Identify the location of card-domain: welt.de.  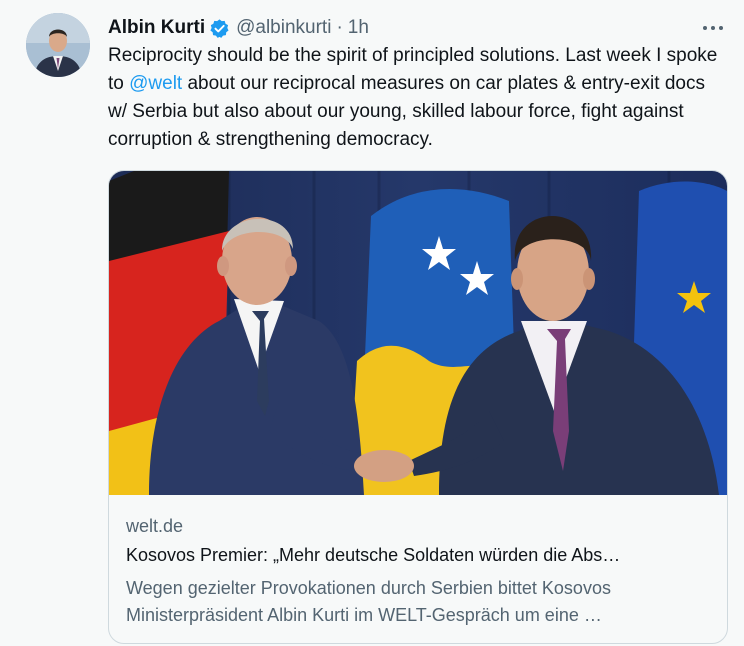
(155, 526).